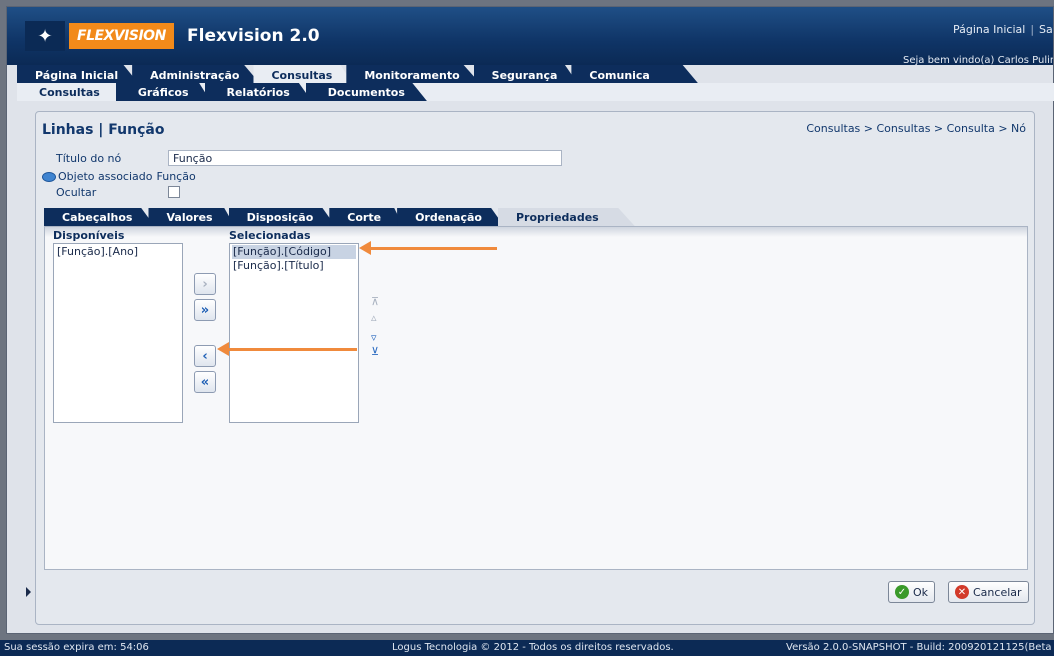  What do you see at coordinates (450, 217) in the screenshot?
I see `tab-ordenacao: Ordenação` at bounding box center [450, 217].